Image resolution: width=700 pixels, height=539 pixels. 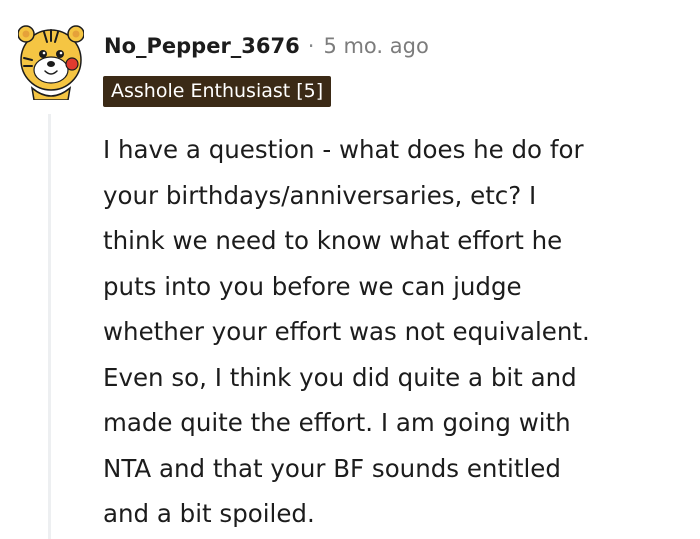 What do you see at coordinates (202, 46) in the screenshot?
I see `username-link: No_Pepper_3676` at bounding box center [202, 46].